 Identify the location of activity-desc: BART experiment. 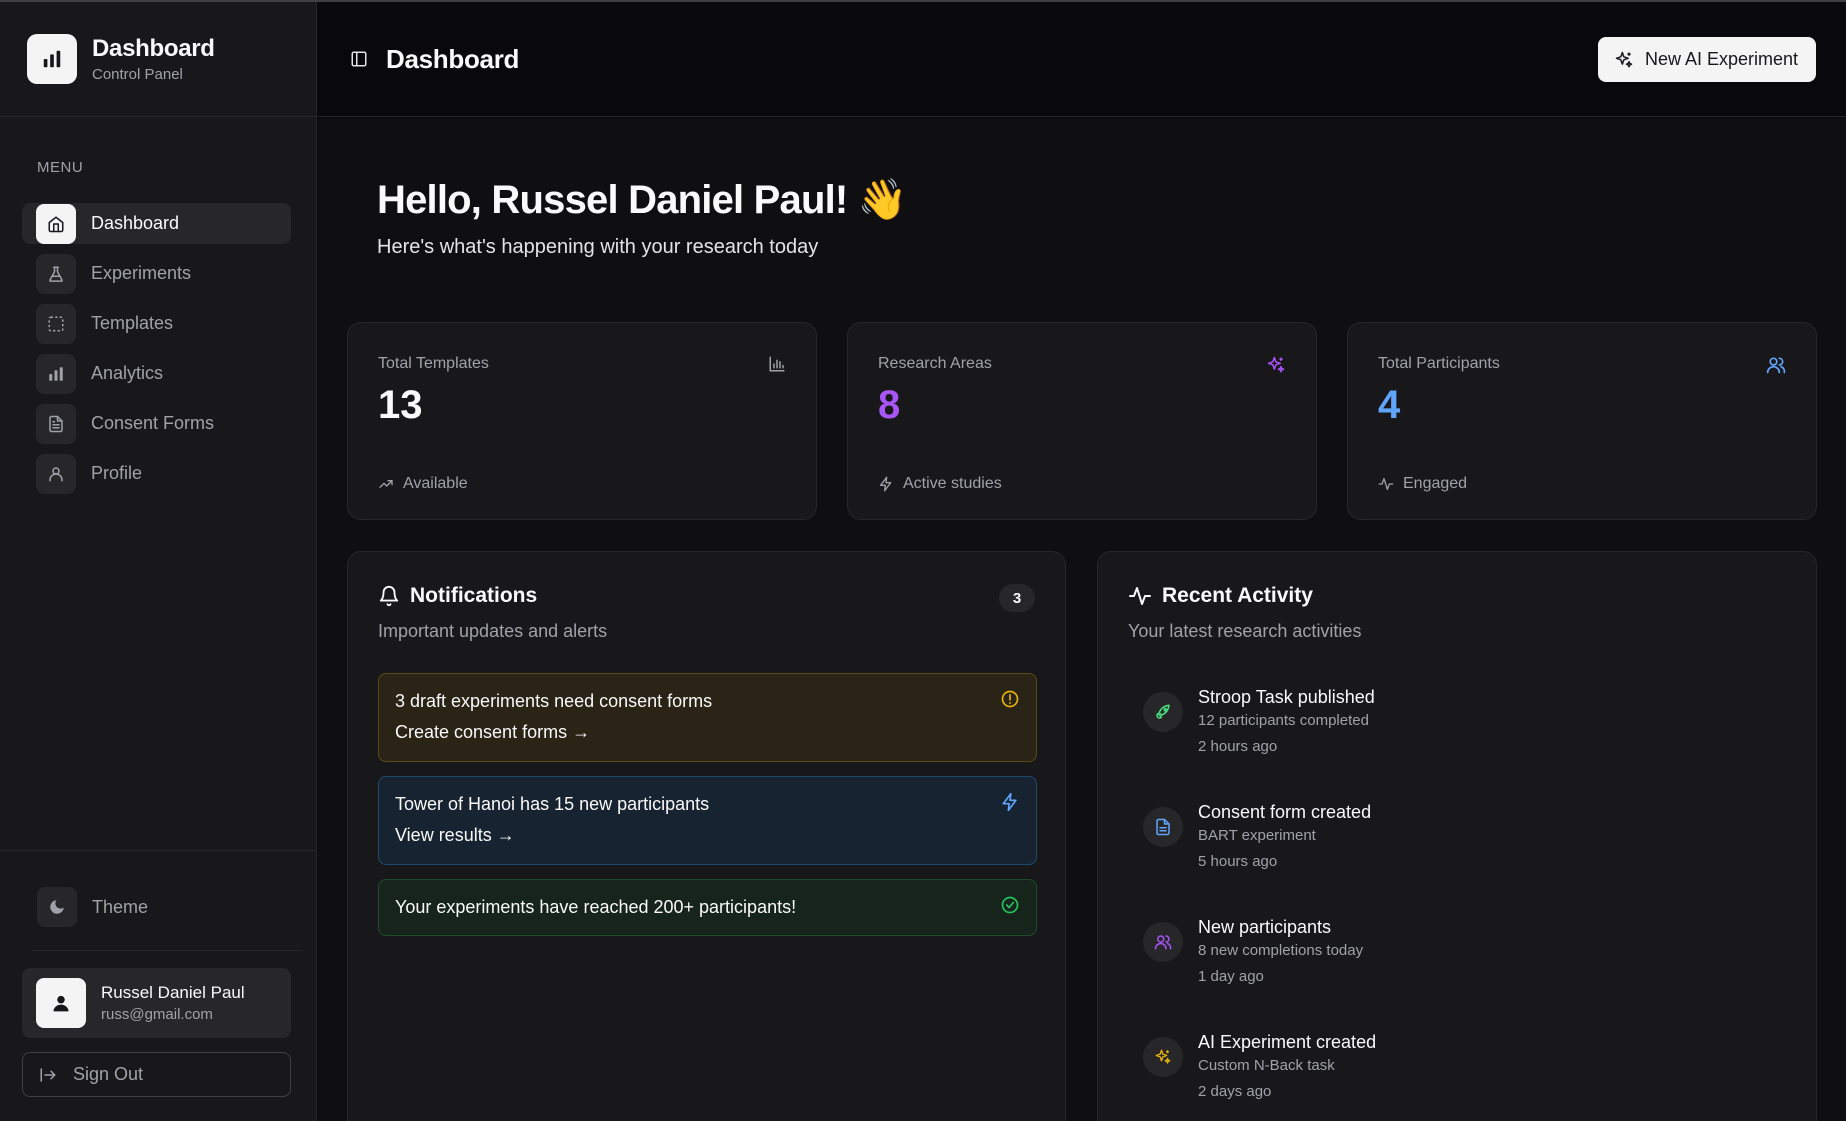
(1257, 835).